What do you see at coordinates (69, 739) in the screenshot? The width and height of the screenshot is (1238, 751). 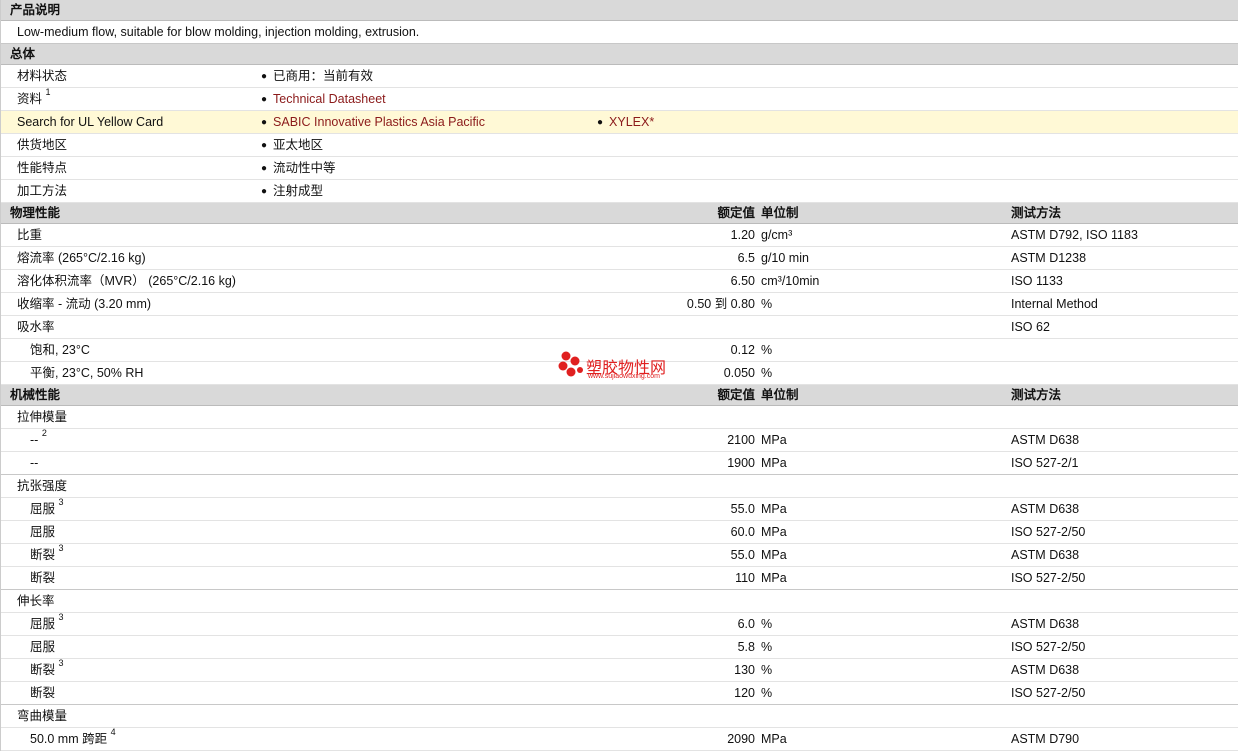 I see `property-label-text: 50.0 mm 跨距` at bounding box center [69, 739].